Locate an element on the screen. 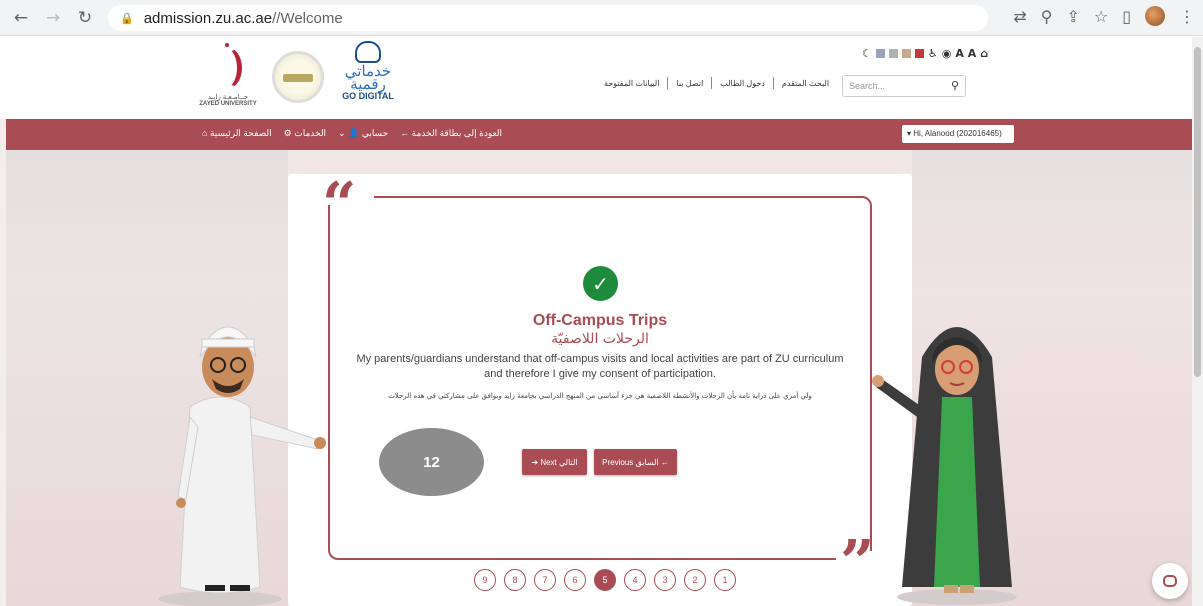 This screenshot has height=606, width=1203. nav-services: ⚙ الخدمات is located at coordinates (305, 133).